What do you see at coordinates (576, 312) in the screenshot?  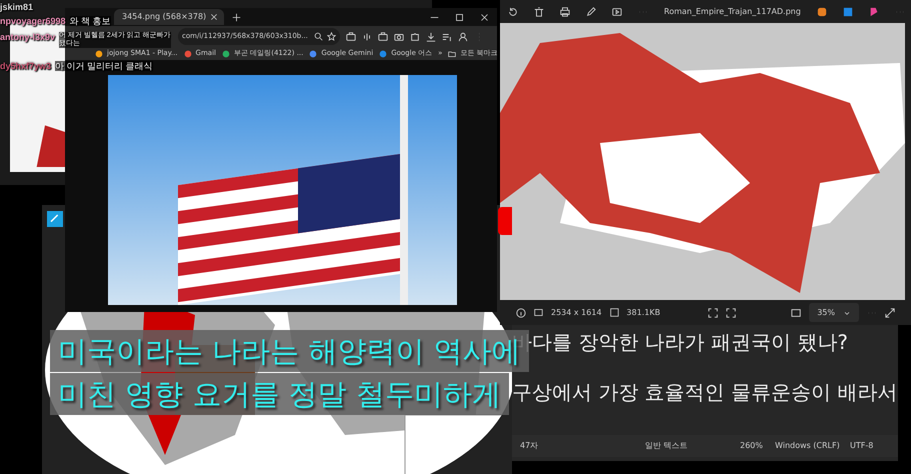 I see `image-dimensions: 2534 x 1614` at bounding box center [576, 312].